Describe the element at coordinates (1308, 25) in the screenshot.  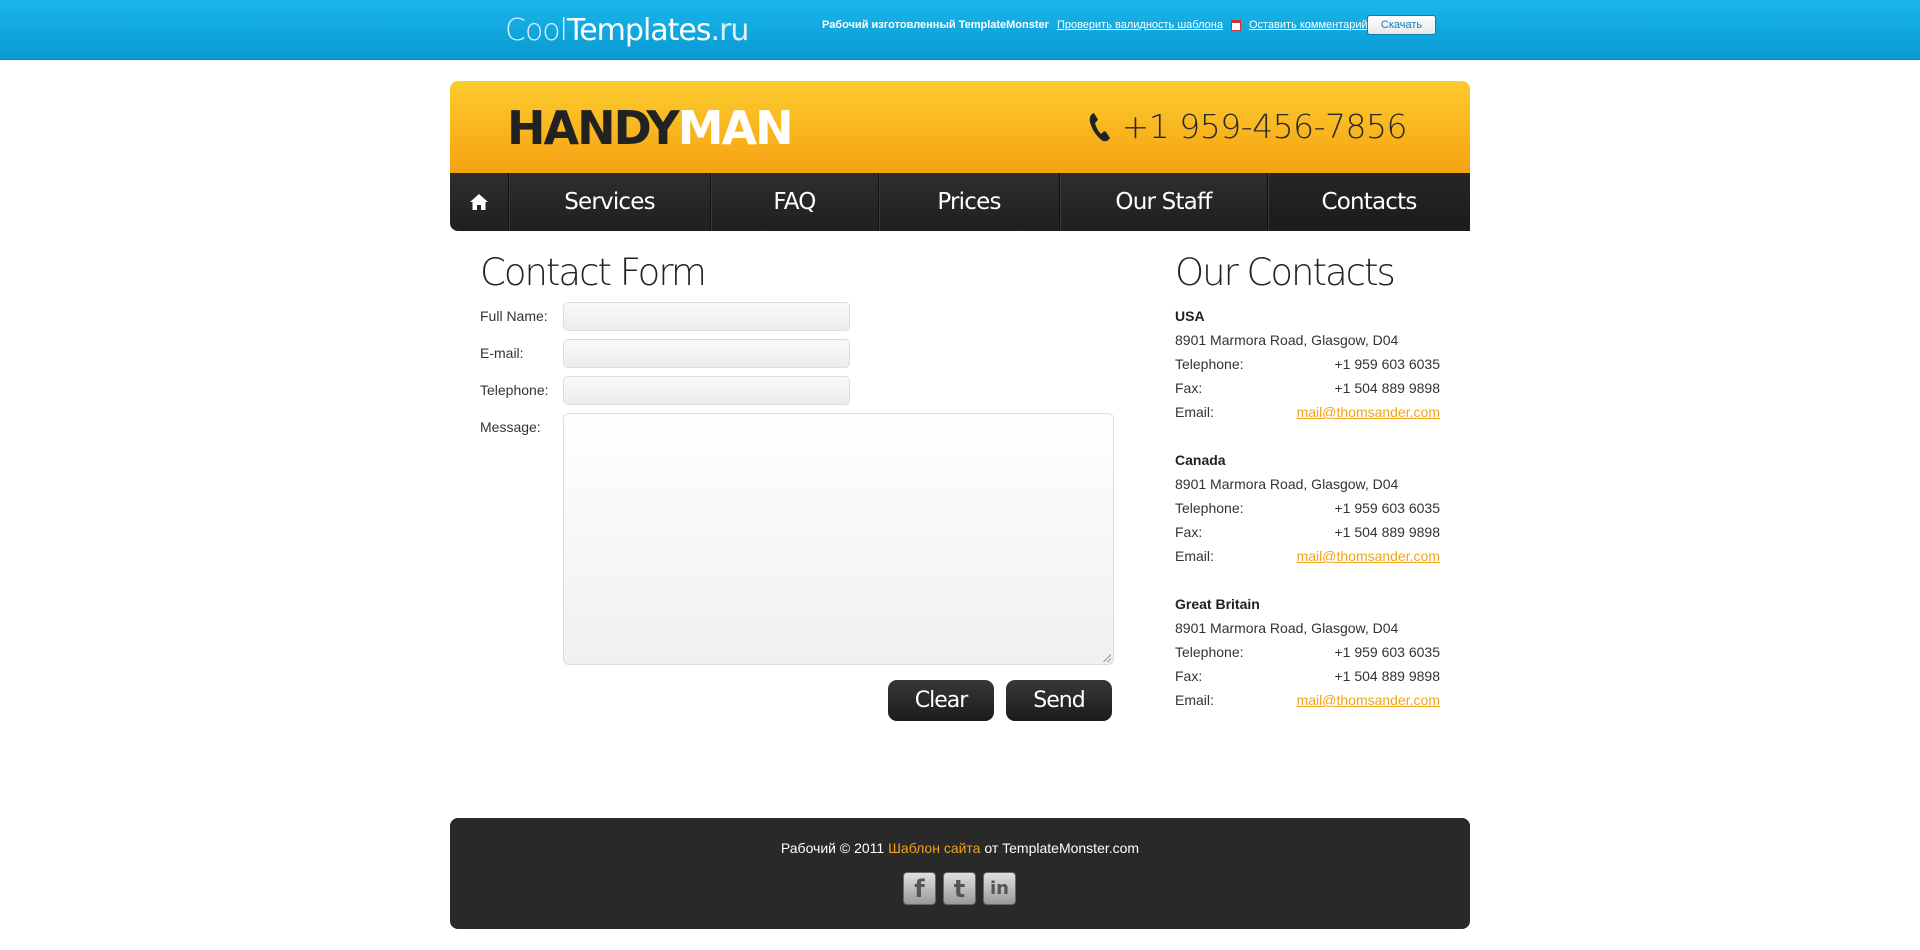
I see `comment-link: Оставить комментарий` at that location.